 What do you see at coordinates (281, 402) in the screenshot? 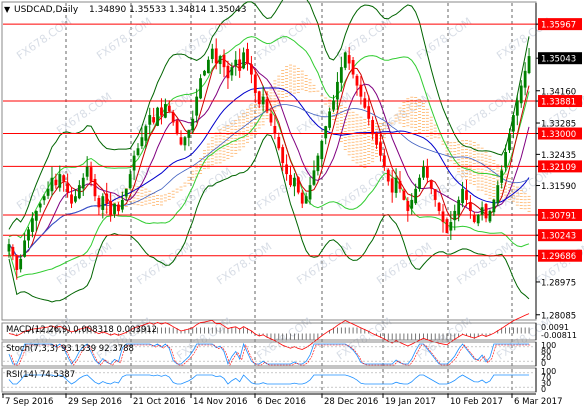
I see `time-tick-label: 6 Dec 2016` at bounding box center [281, 402].